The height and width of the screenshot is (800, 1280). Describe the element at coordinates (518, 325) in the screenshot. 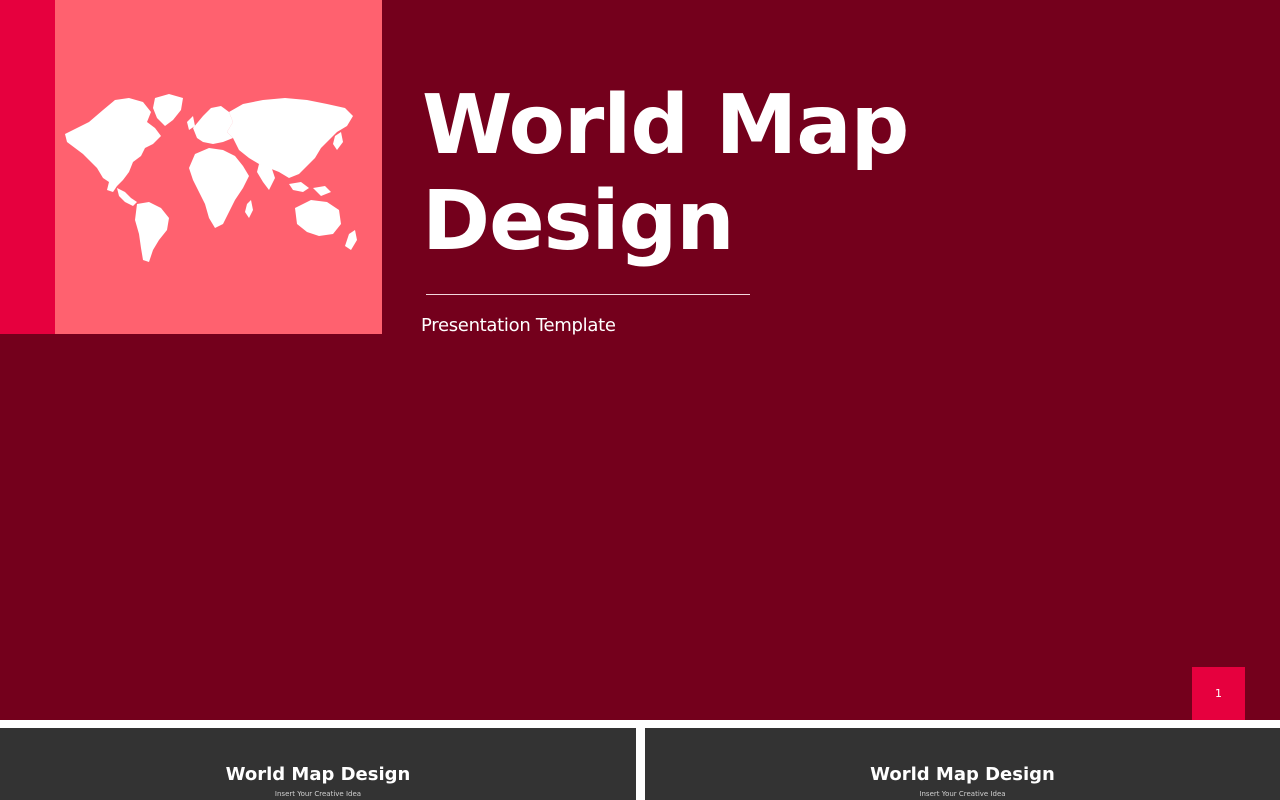

I see `subtitle: Presentation Template` at that location.